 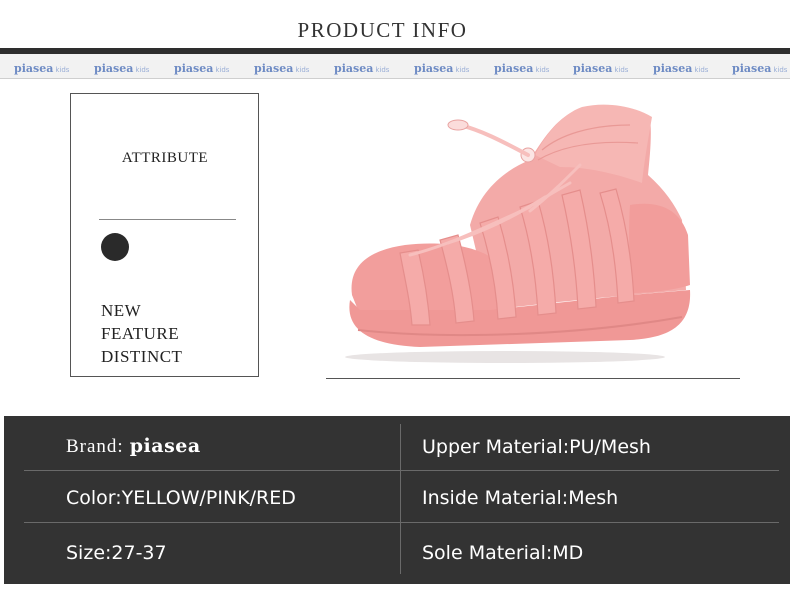 What do you see at coordinates (165, 446) in the screenshot?
I see `brand-logo: piasea` at bounding box center [165, 446].